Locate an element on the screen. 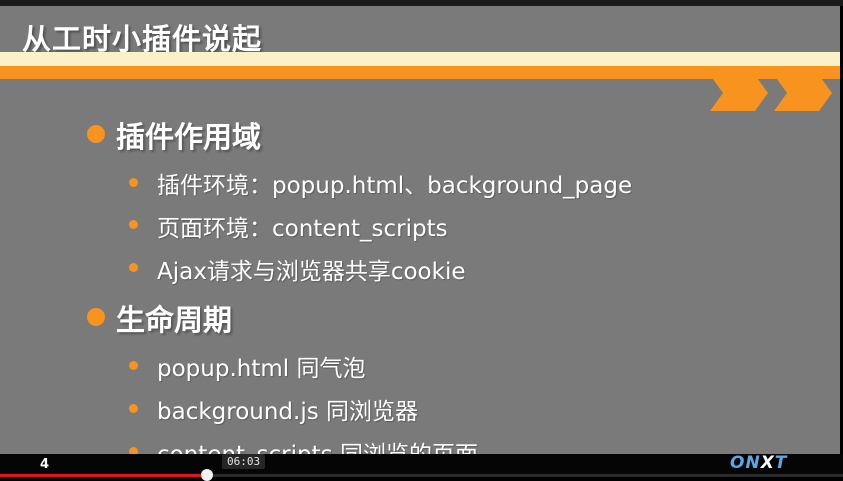 This screenshot has width=843, height=481. page-number: 4 is located at coordinates (45, 464).